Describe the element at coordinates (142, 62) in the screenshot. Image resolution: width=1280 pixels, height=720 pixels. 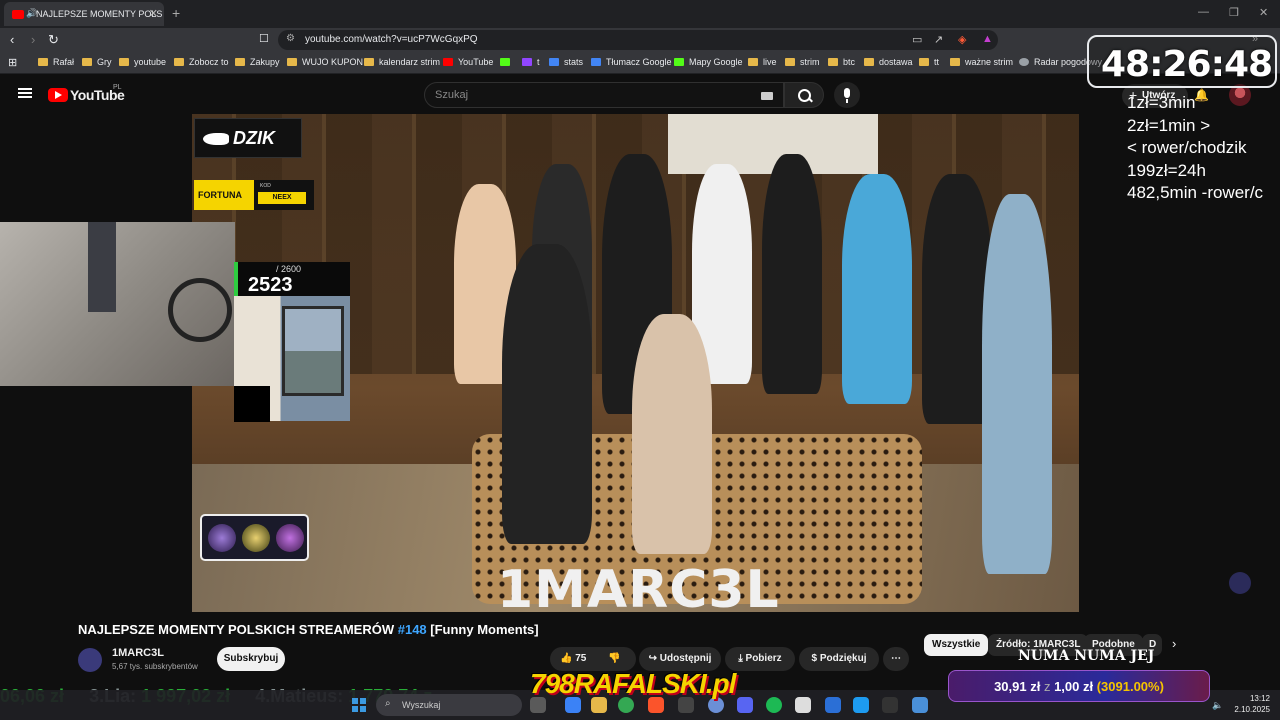
I see `bookmark-item: youtube` at that location.